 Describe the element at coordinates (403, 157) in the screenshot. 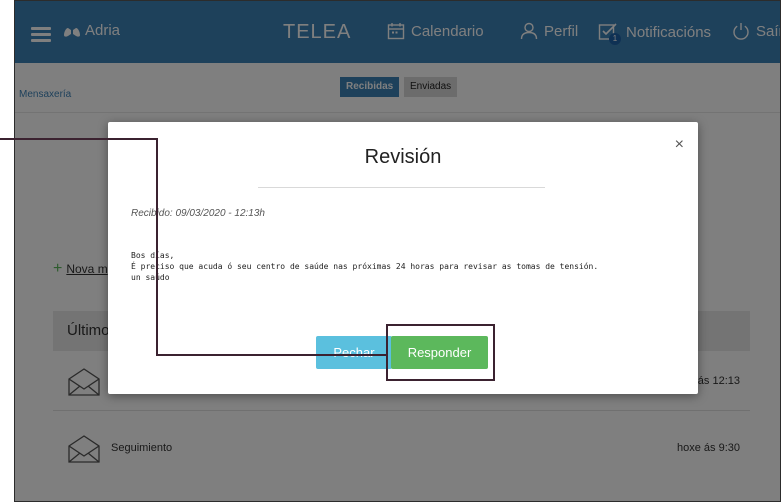

I see `modal-title: Revisión` at that location.